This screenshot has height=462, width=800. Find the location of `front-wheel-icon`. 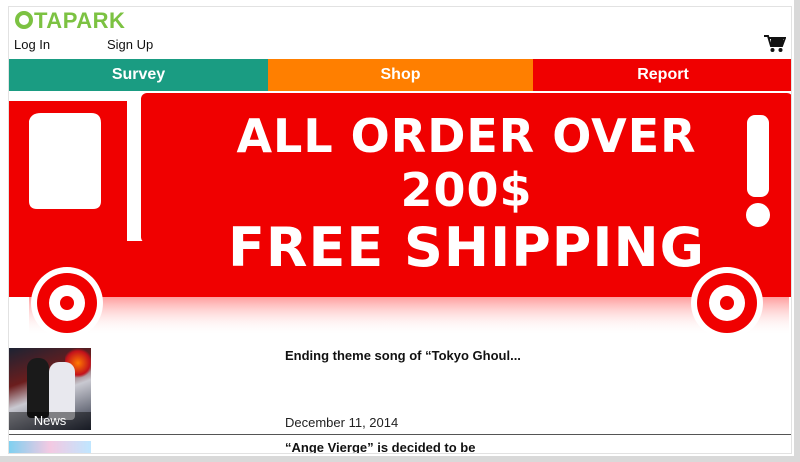

front-wheel-icon is located at coordinates (67, 303).